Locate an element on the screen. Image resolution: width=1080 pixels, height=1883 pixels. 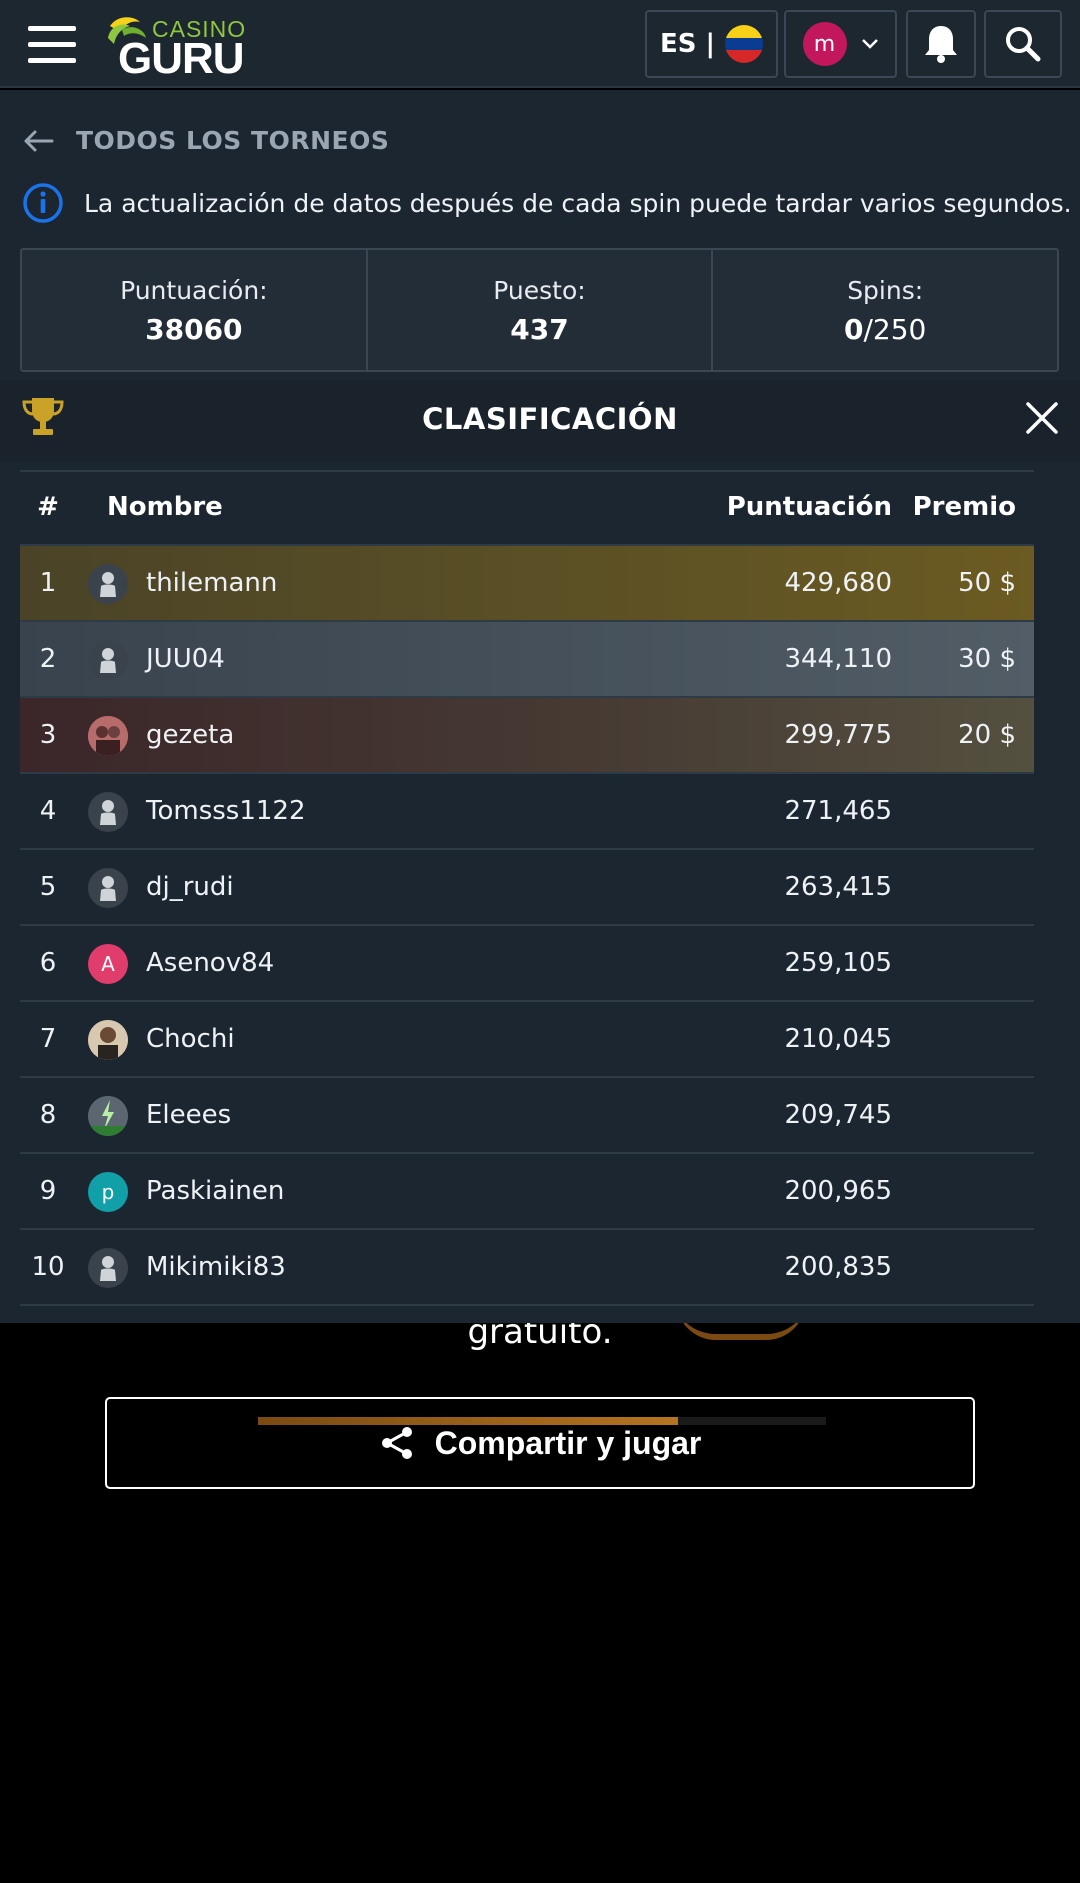
row-rank: 9 is located at coordinates (48, 1191).